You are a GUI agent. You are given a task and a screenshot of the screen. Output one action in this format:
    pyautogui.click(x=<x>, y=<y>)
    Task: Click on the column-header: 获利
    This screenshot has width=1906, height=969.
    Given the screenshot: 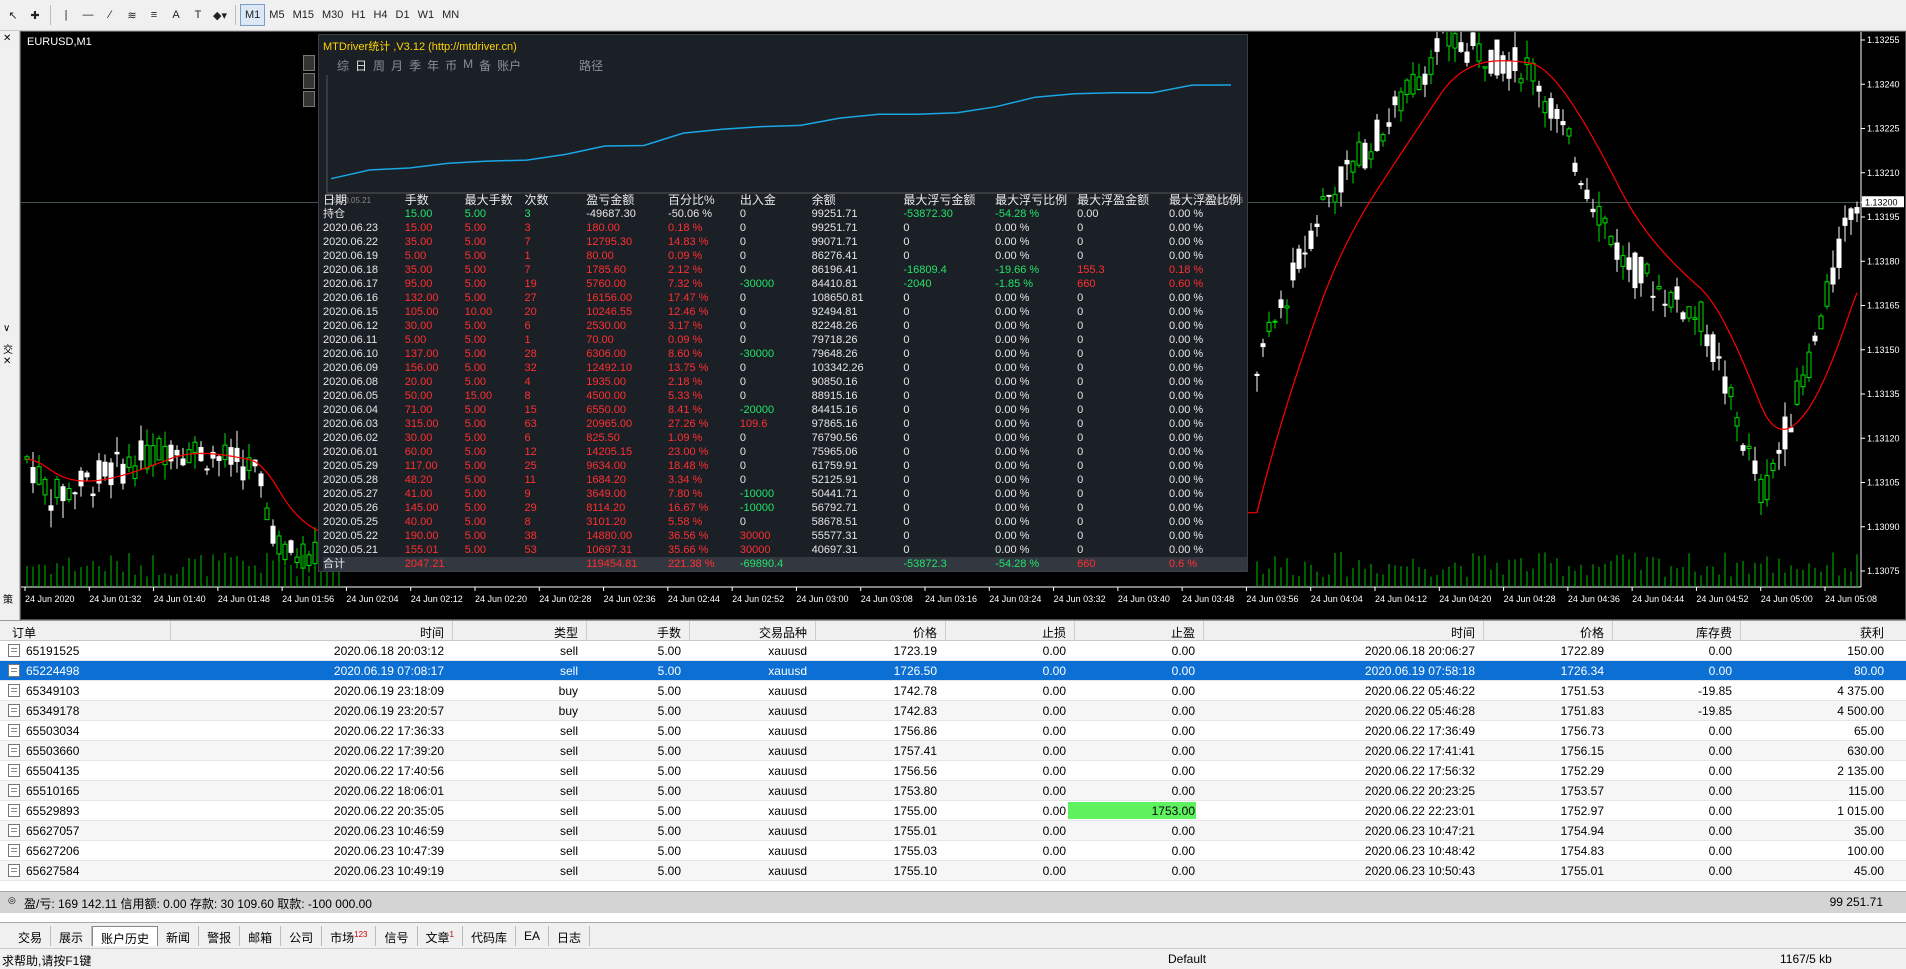 What is the action you would take?
    pyautogui.click(x=1872, y=632)
    